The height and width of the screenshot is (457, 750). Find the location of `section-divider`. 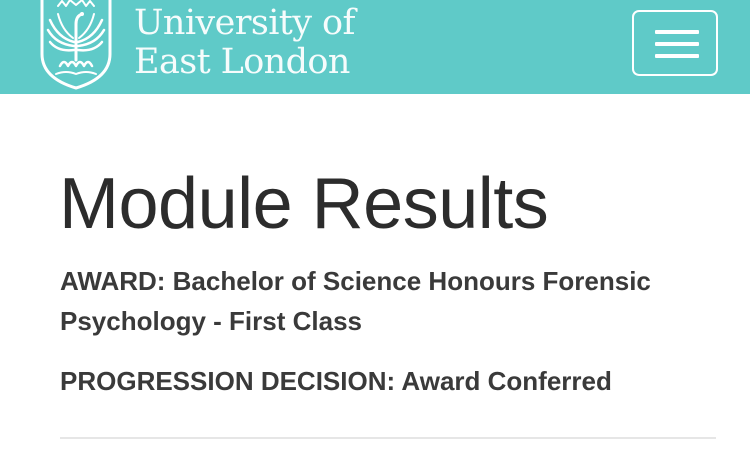

section-divider is located at coordinates (388, 438).